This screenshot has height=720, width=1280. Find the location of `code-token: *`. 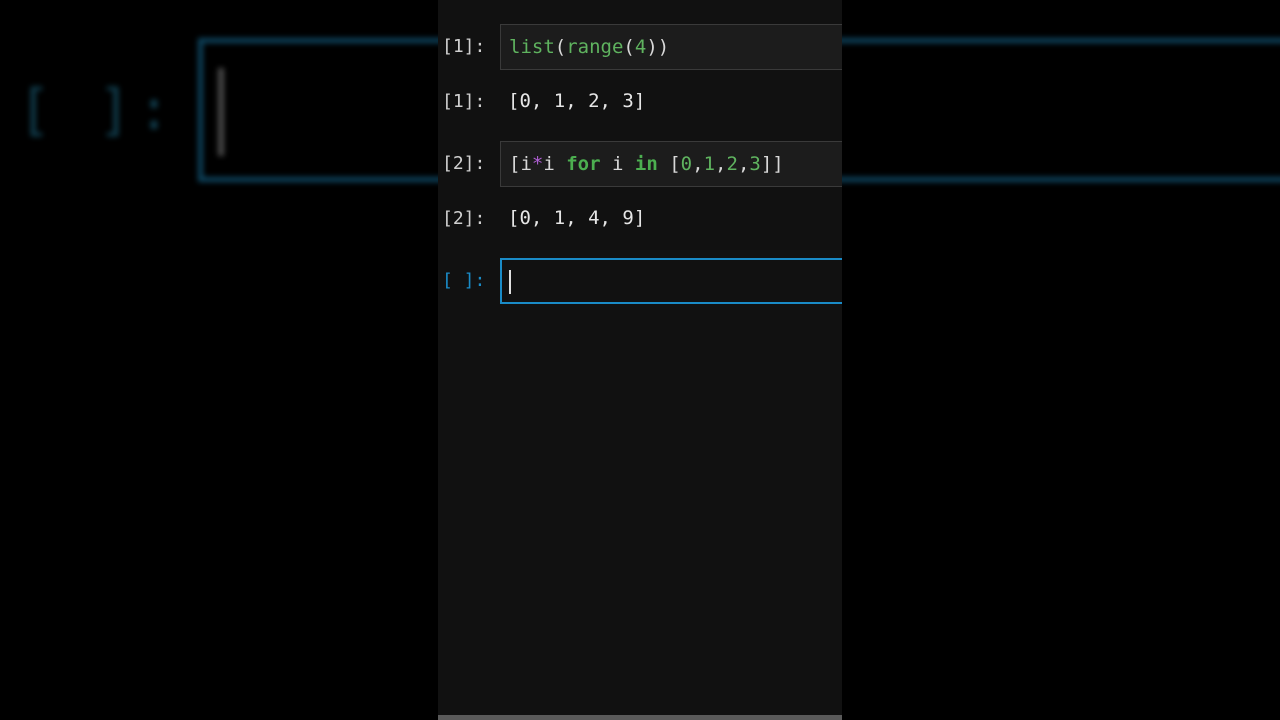

code-token: * is located at coordinates (537, 164).